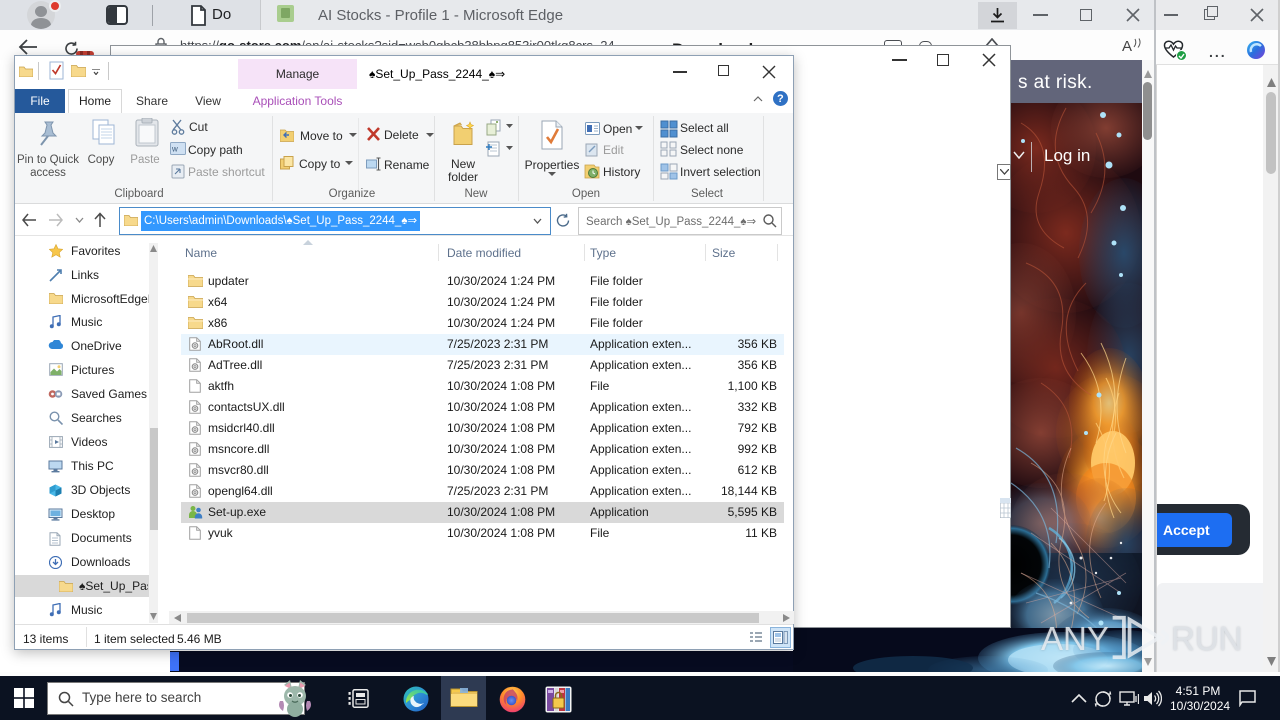  Describe the element at coordinates (174, 149) in the screenshot. I see `svg-text: w` at that location.